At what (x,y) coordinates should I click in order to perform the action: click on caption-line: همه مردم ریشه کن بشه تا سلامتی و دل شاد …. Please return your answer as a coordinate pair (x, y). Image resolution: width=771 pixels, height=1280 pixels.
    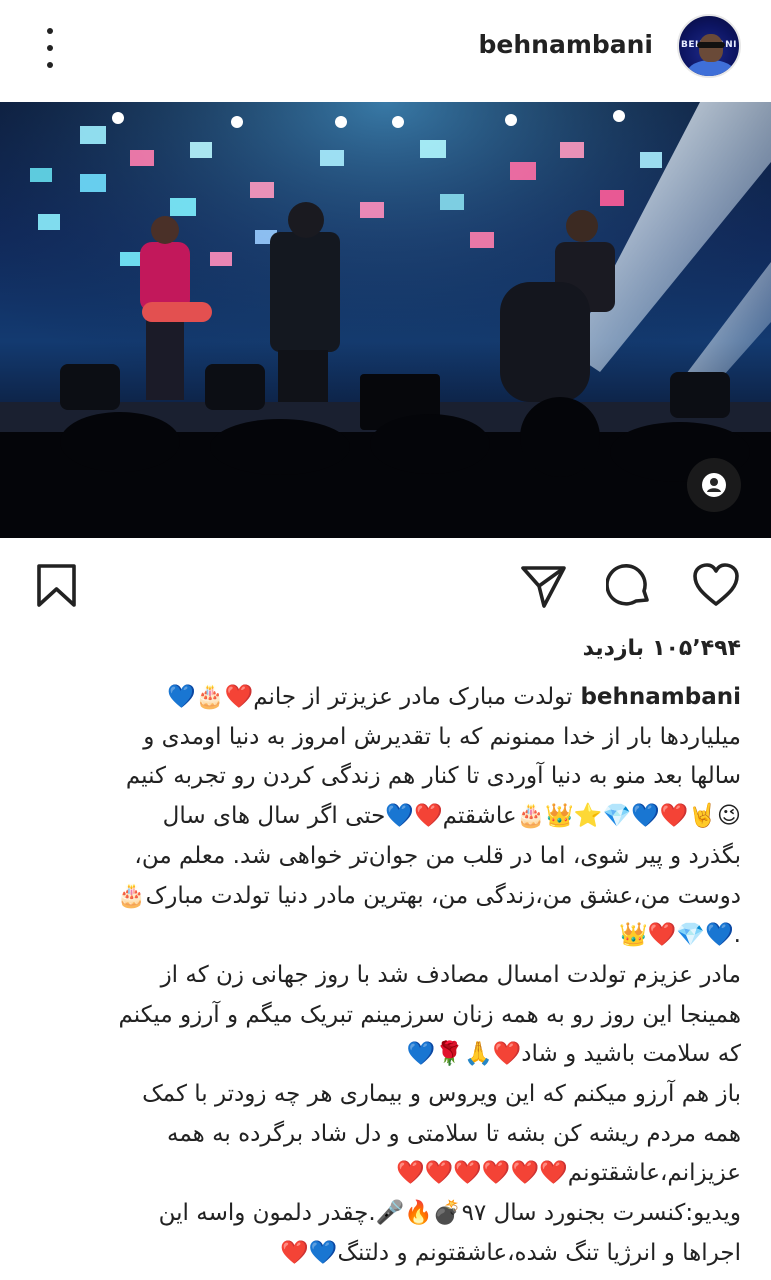
    Looking at the image, I should click on (454, 1133).